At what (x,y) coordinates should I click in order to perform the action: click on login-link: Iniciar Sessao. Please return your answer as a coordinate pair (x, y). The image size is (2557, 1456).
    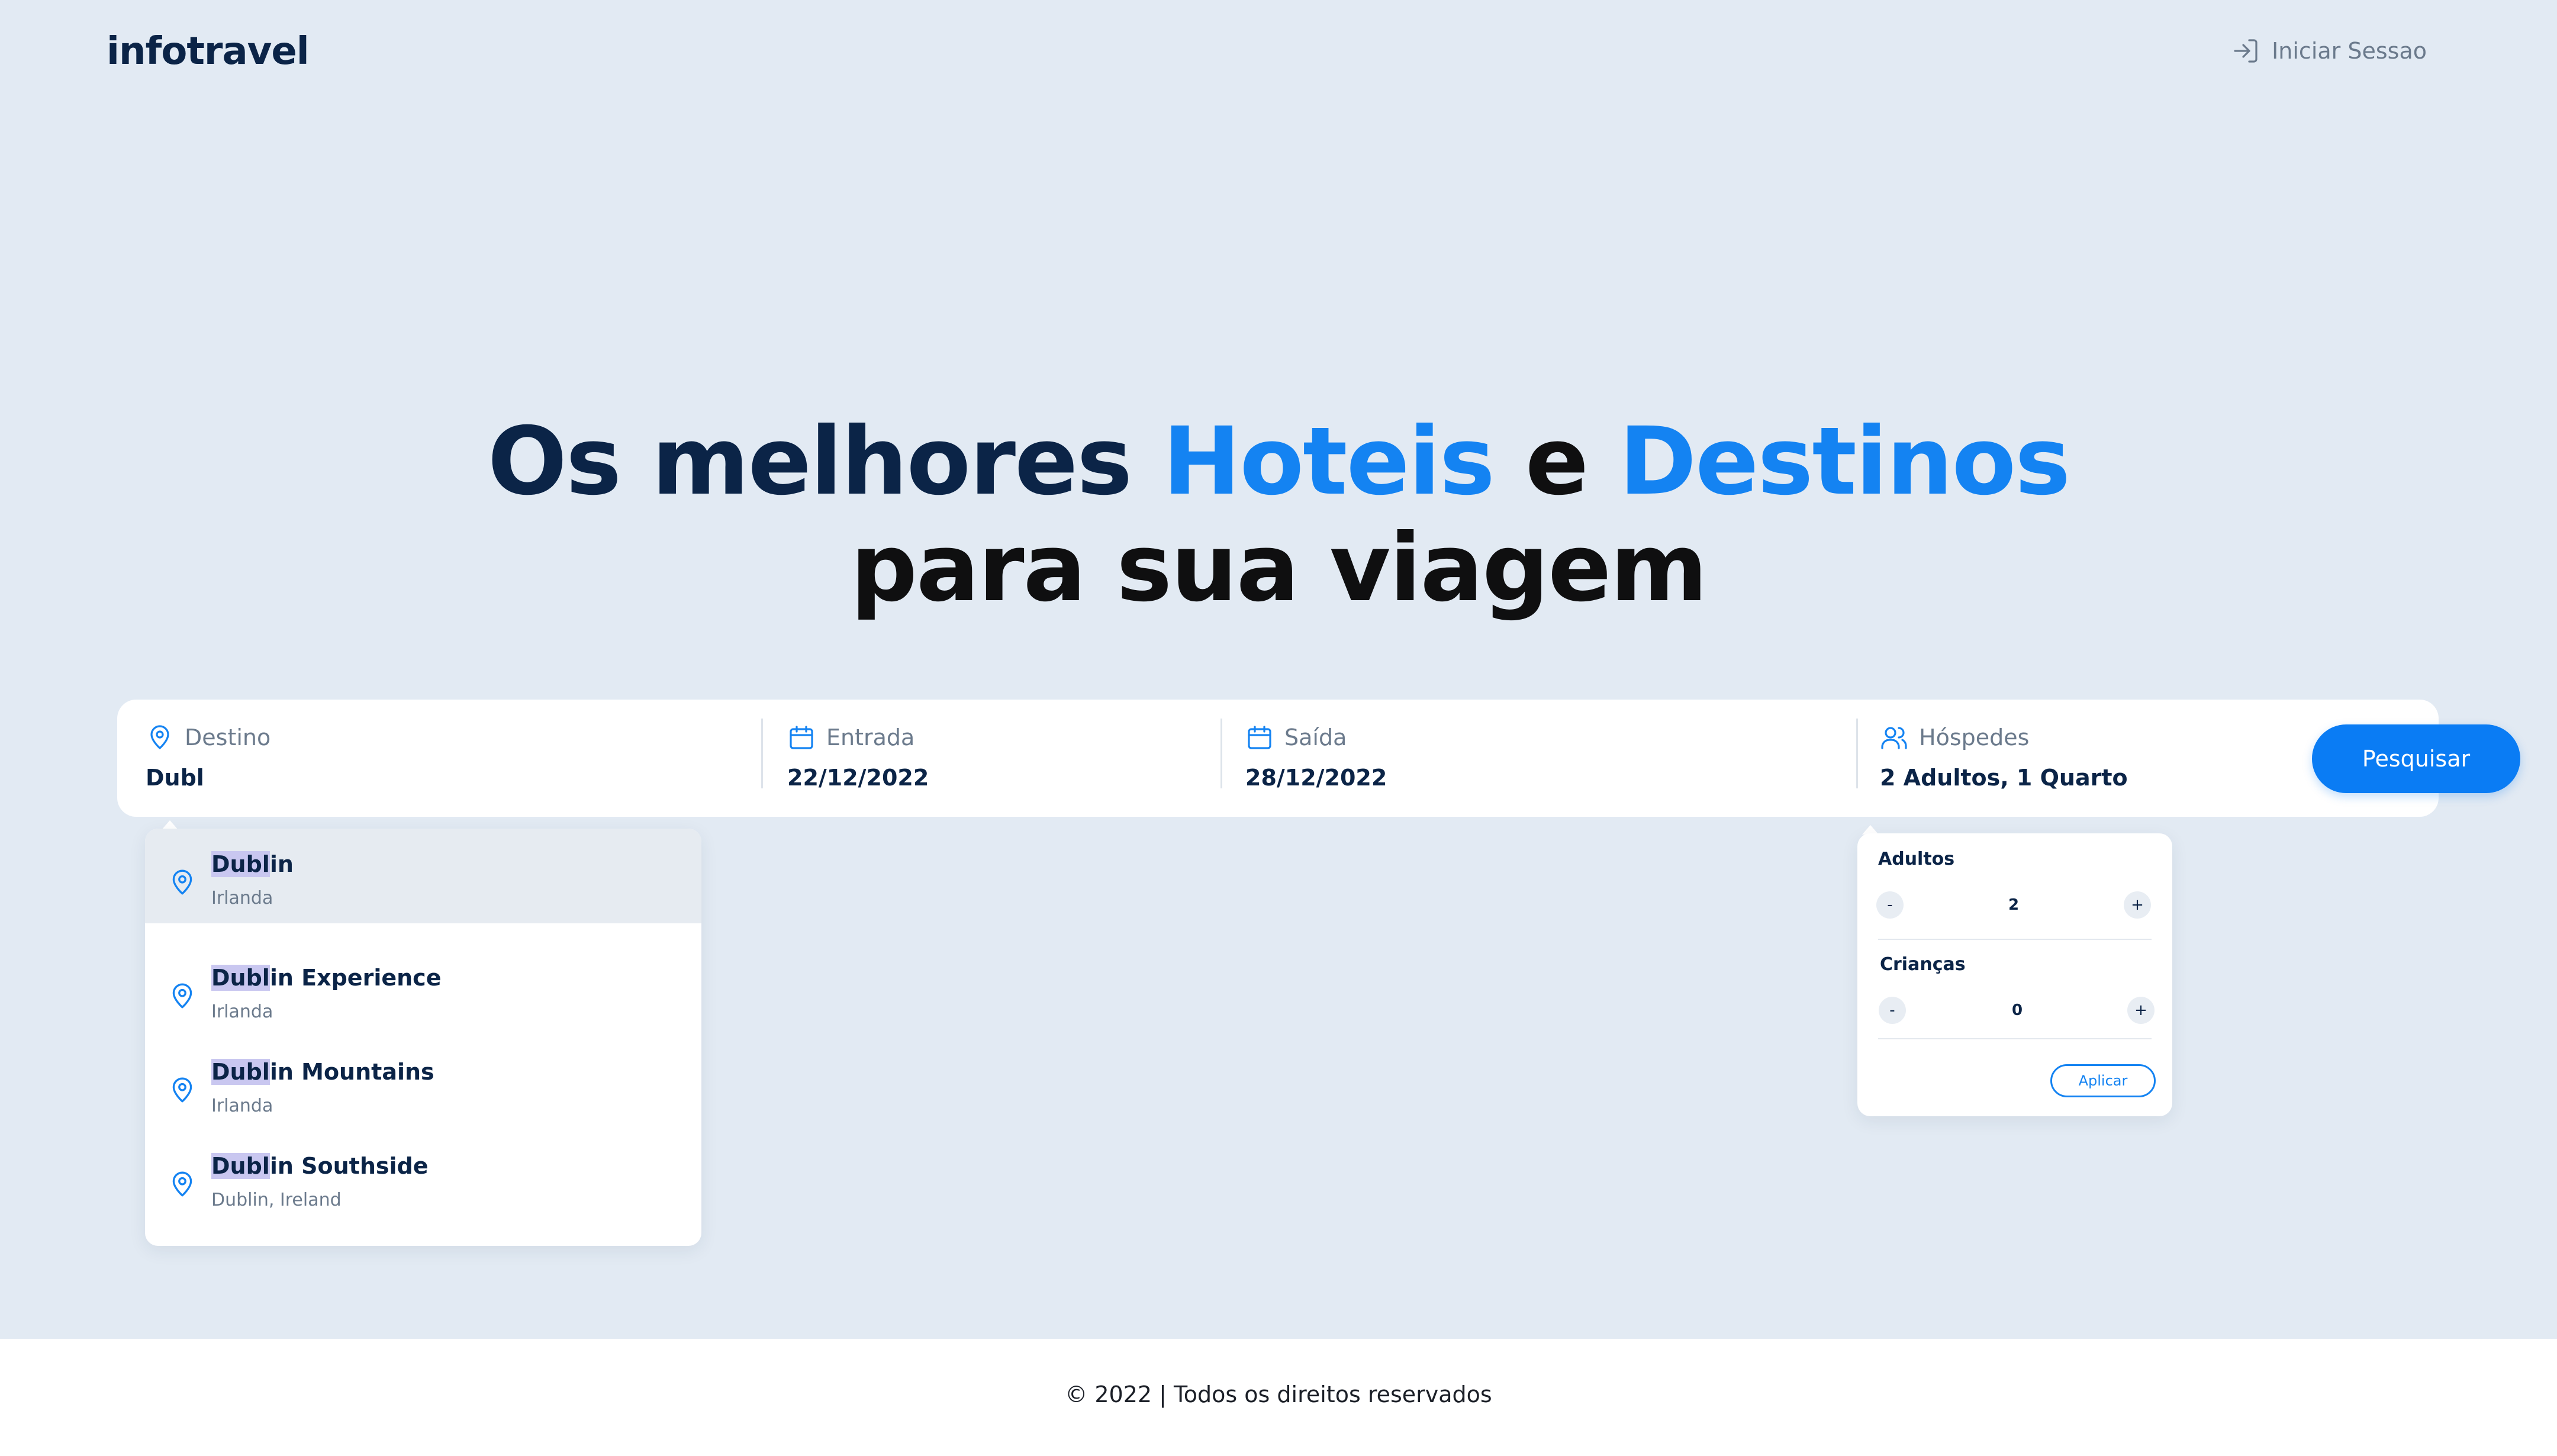
    Looking at the image, I should click on (2329, 51).